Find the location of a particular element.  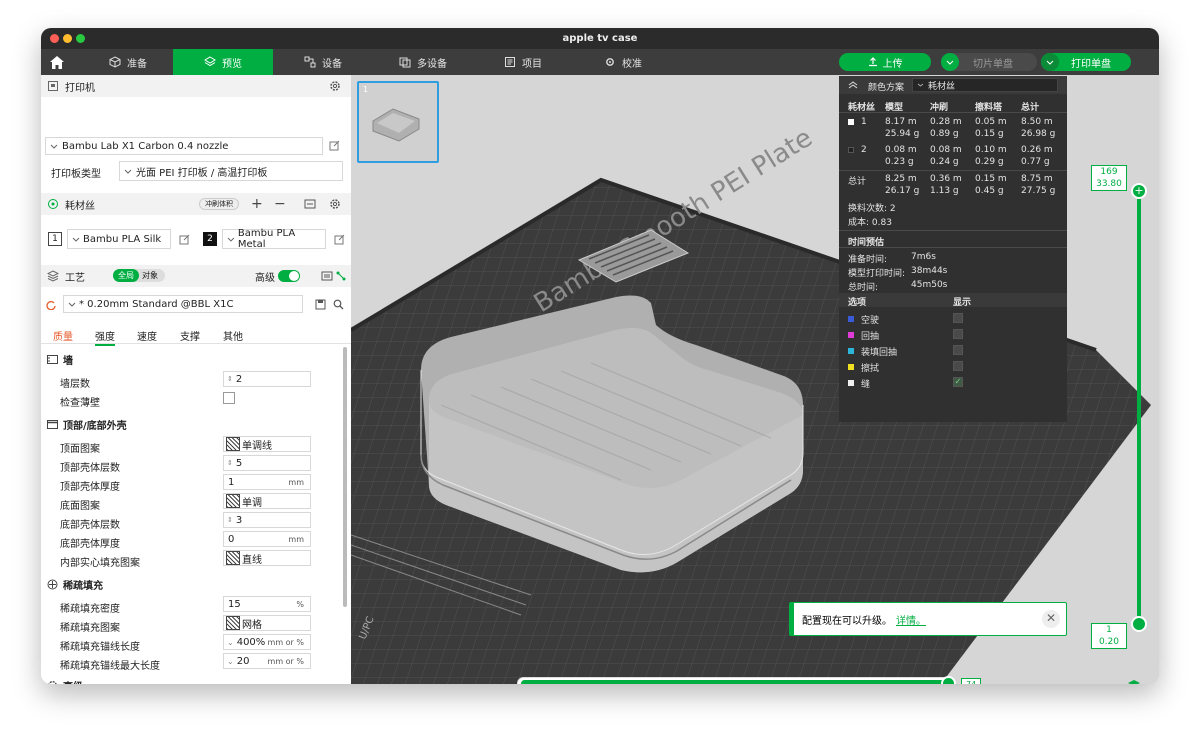

total-time-label: 总时间: is located at coordinates (863, 288).